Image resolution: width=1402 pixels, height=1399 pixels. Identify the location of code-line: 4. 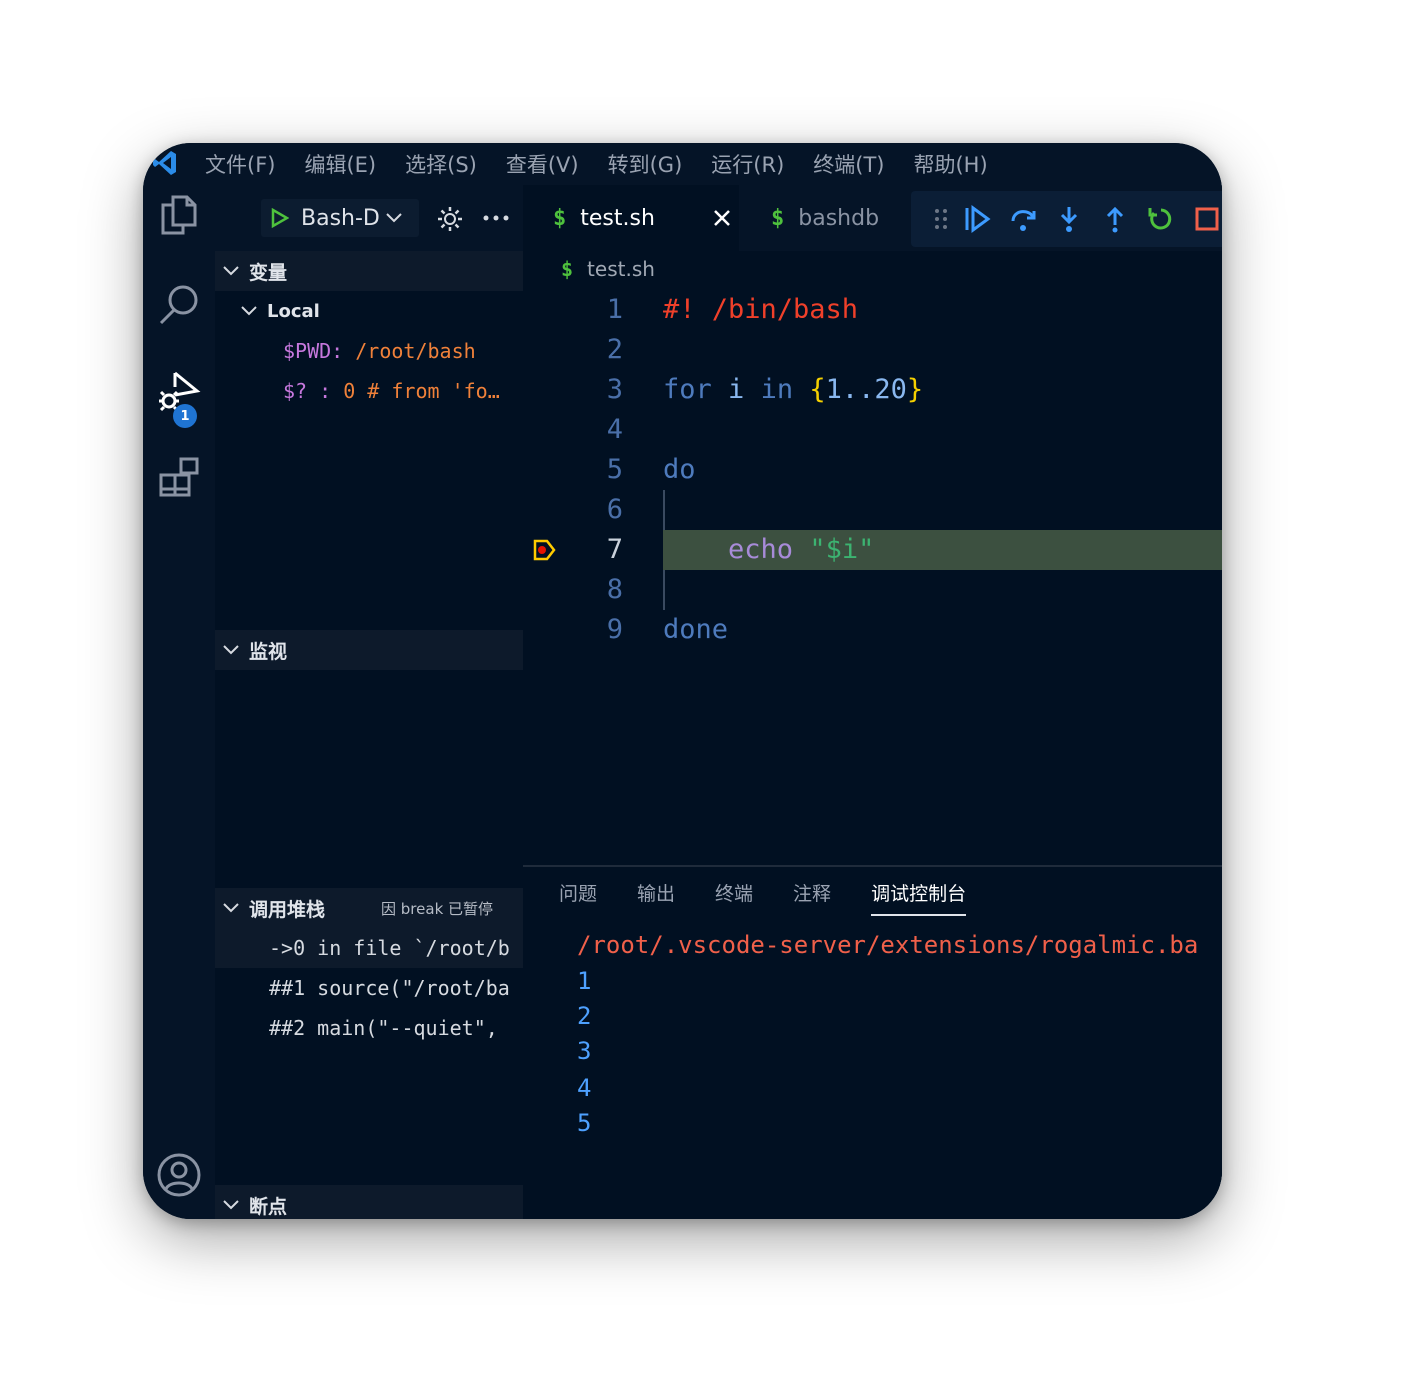
(872, 430).